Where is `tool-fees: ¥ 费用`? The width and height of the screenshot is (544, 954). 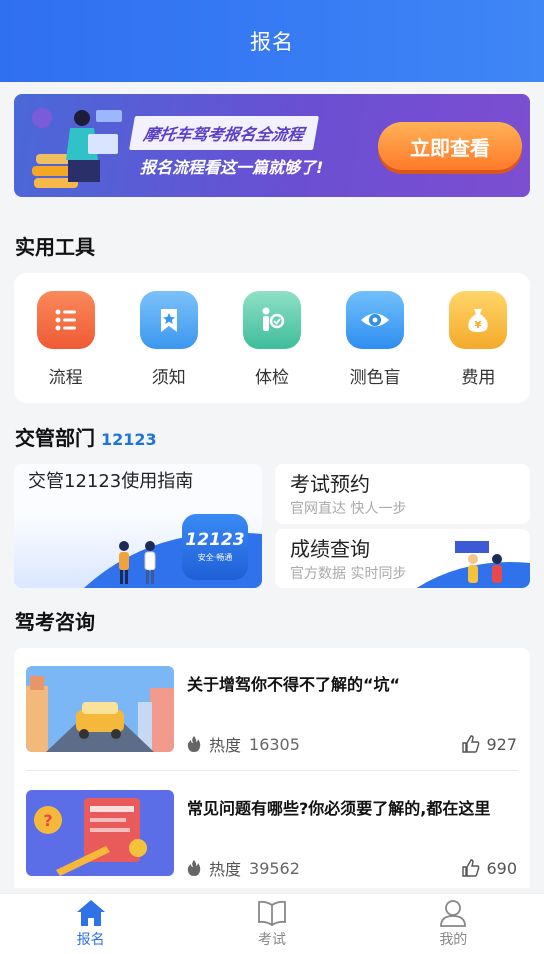
tool-fees: ¥ 费用 is located at coordinates (478, 339).